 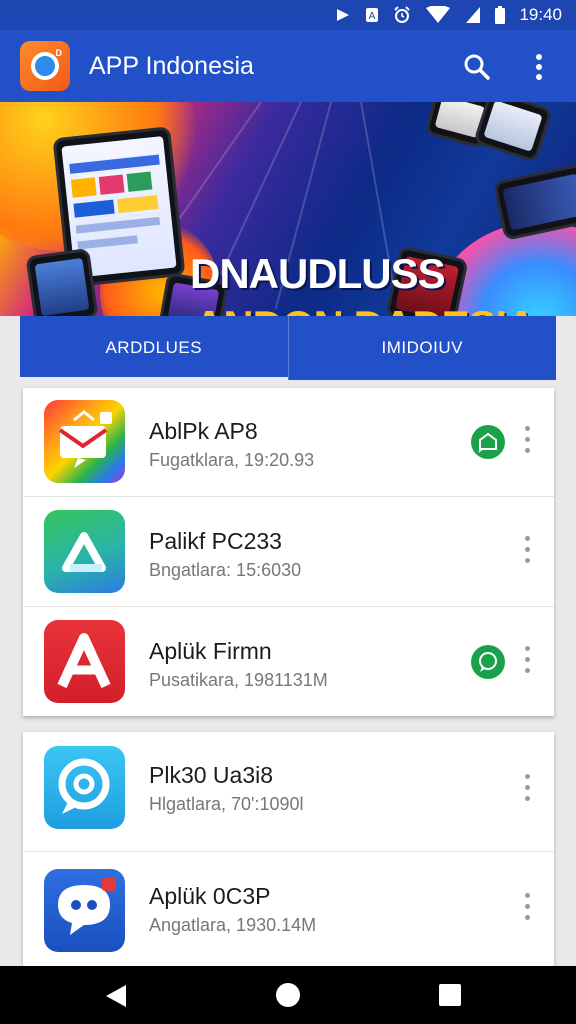 I want to click on chat-home-icon, so click(x=487, y=442).